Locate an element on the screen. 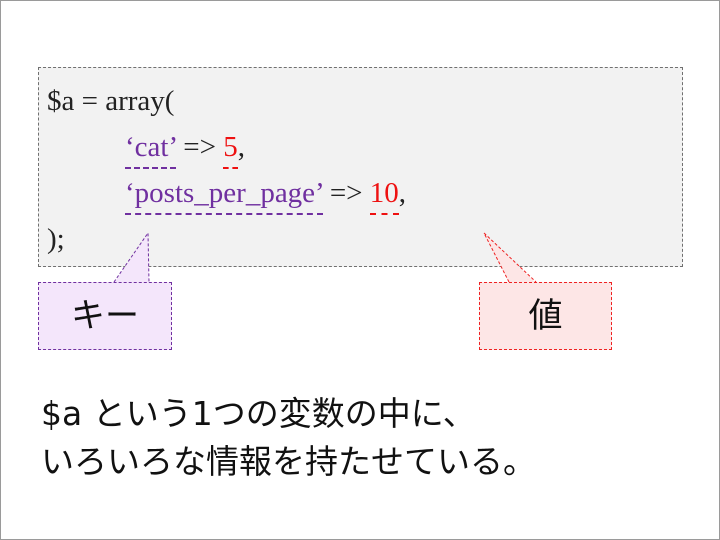 The height and width of the screenshot is (540, 720). code-line-2: ‘cat’ => 5, is located at coordinates (185, 149).